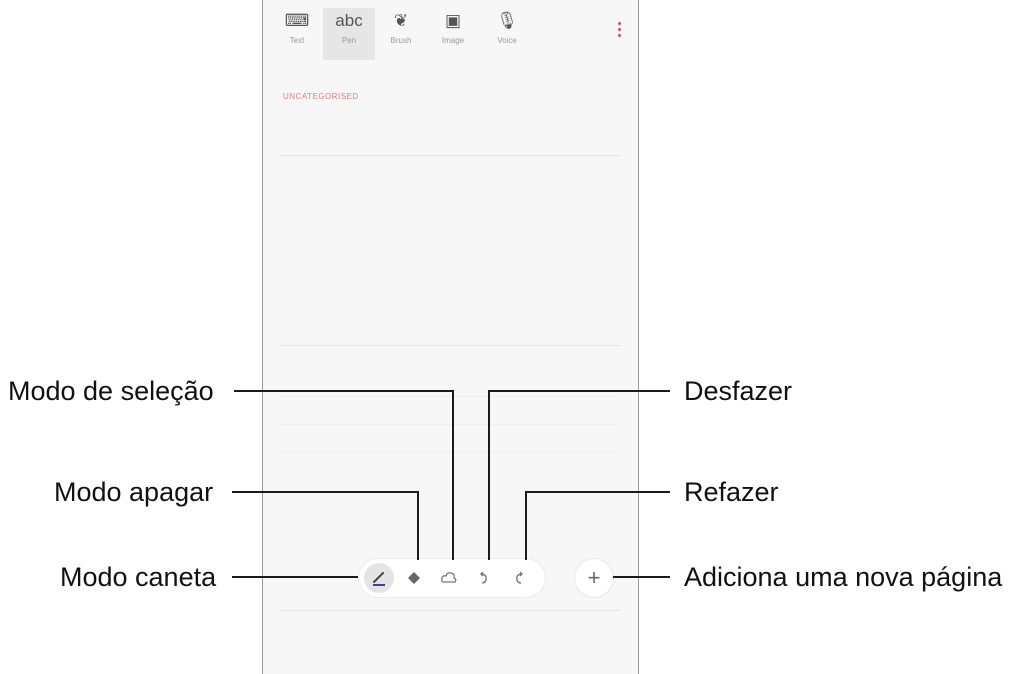 The width and height of the screenshot is (1020, 674). I want to click on callout-line-undo, so click(579, 475).